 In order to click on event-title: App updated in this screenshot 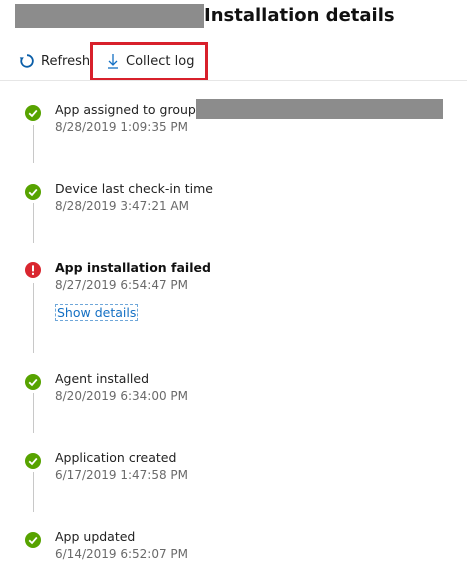, I will do `click(95, 536)`.